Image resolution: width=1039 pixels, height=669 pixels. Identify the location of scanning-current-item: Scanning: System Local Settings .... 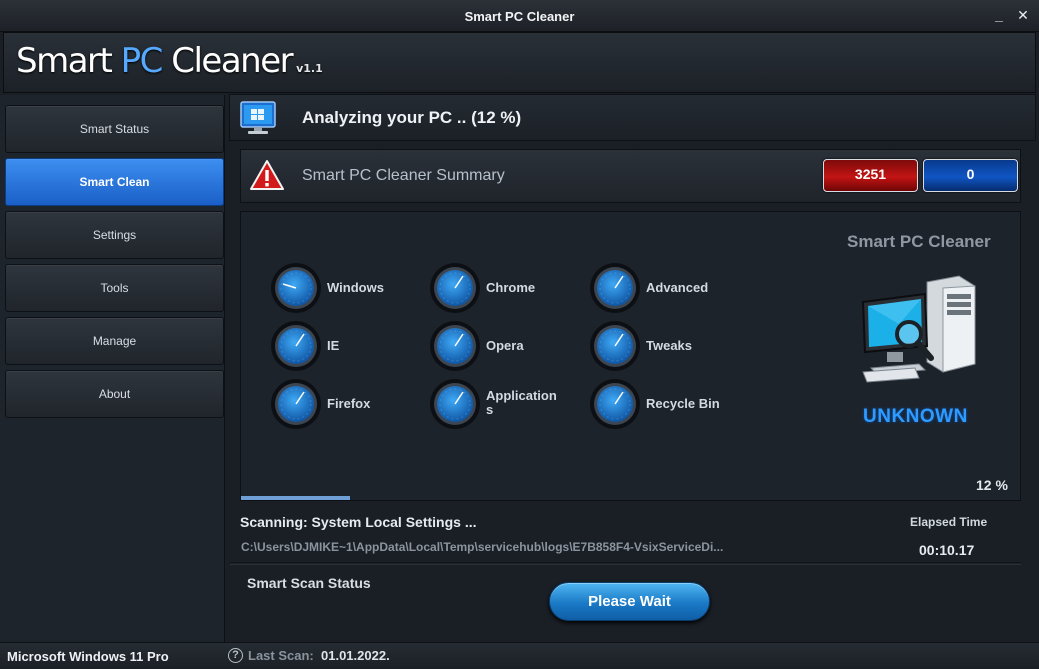
(358, 522).